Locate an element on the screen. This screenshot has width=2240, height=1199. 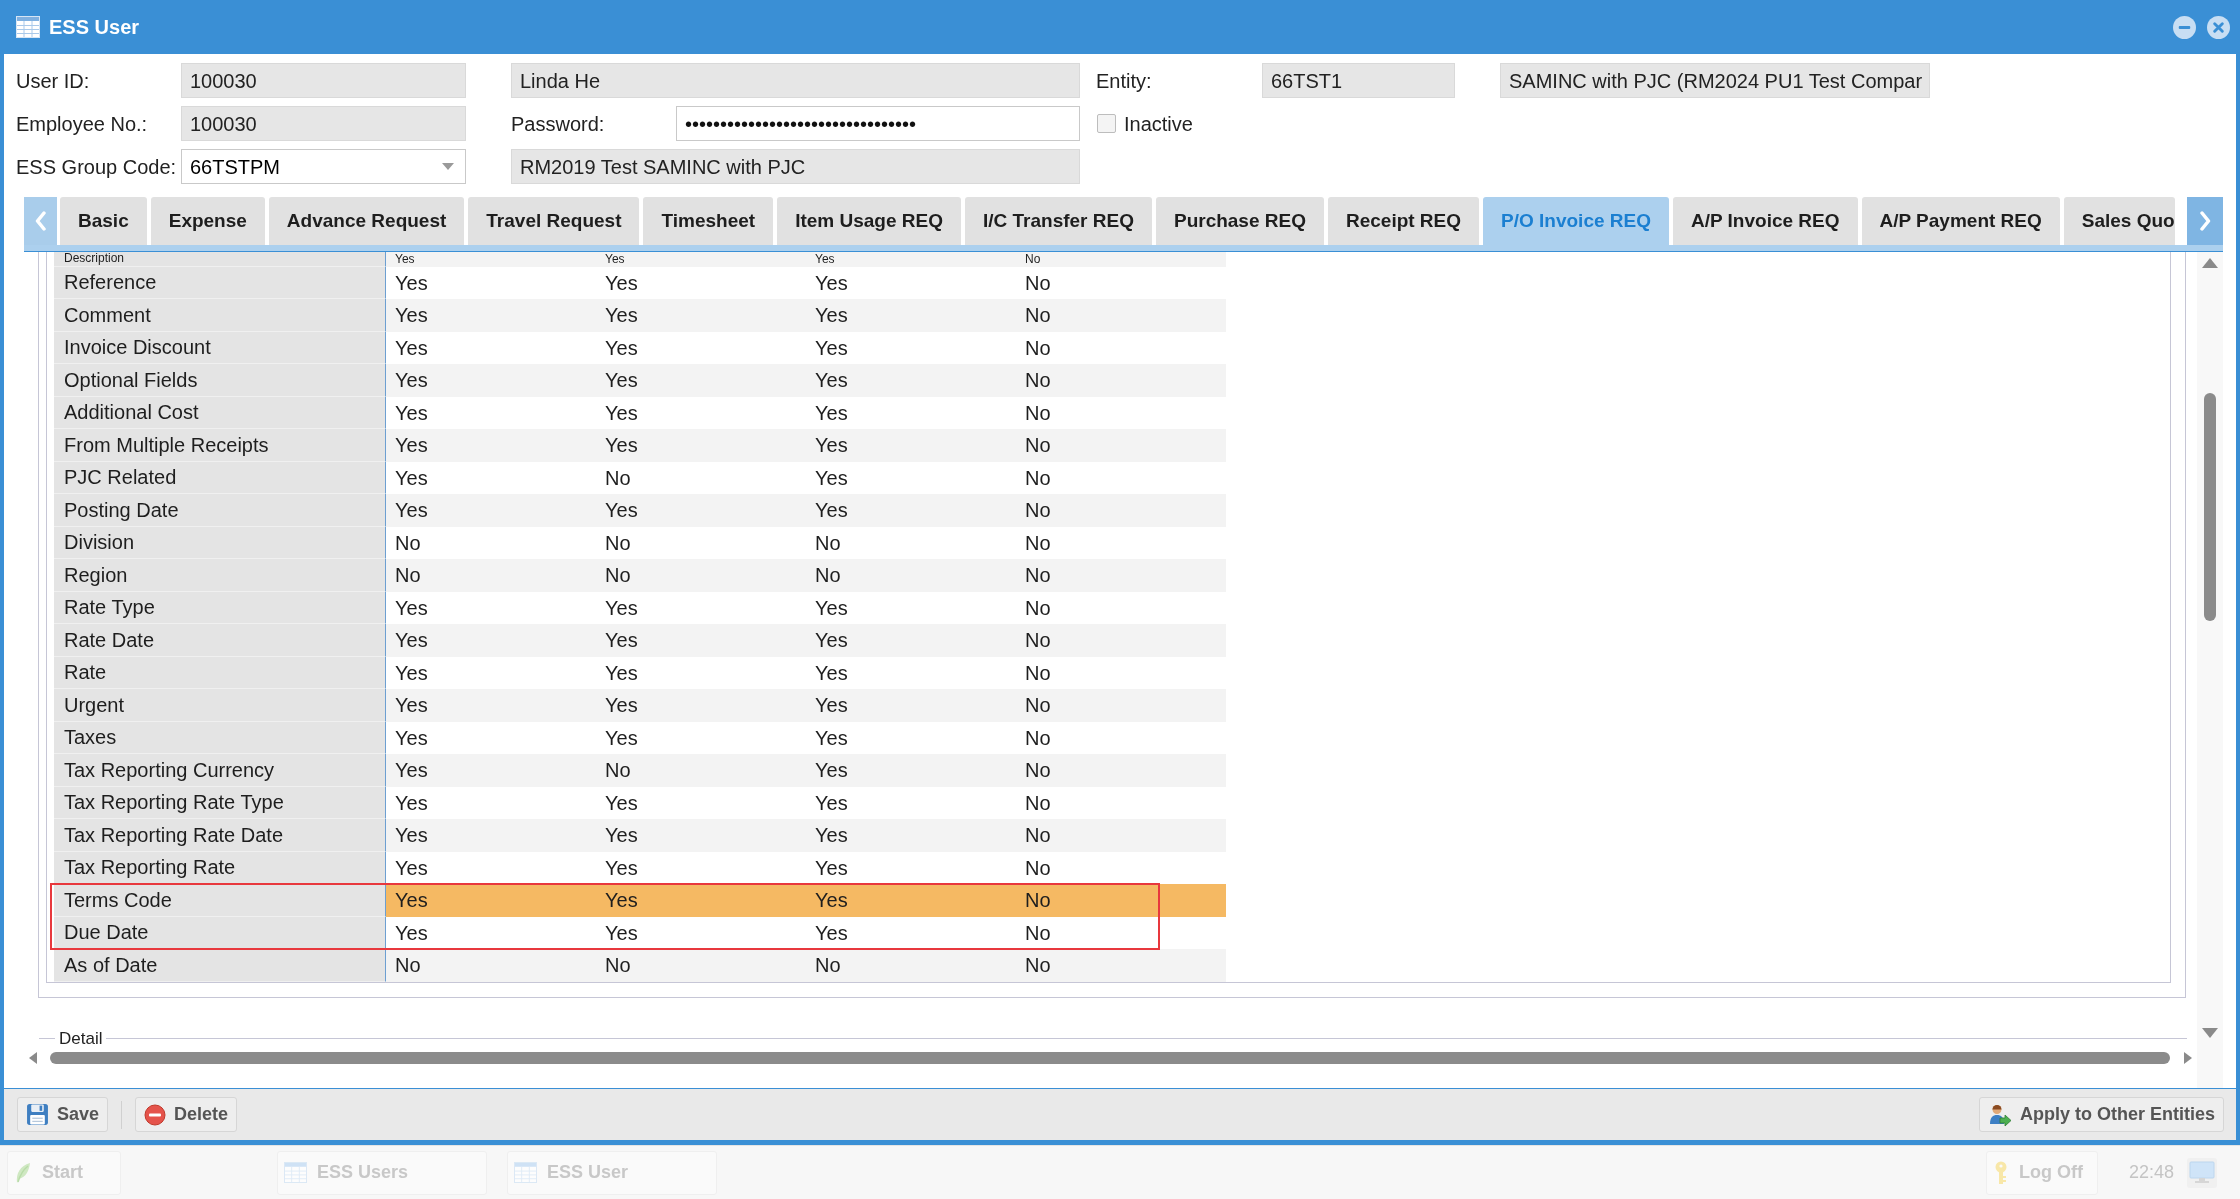
checkbox is located at coordinates (1106, 123).